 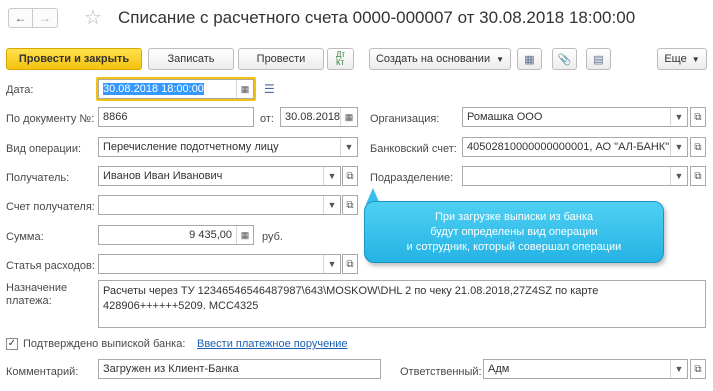 What do you see at coordinates (93, 18) in the screenshot?
I see `favorite-star-icon: ☆` at bounding box center [93, 18].